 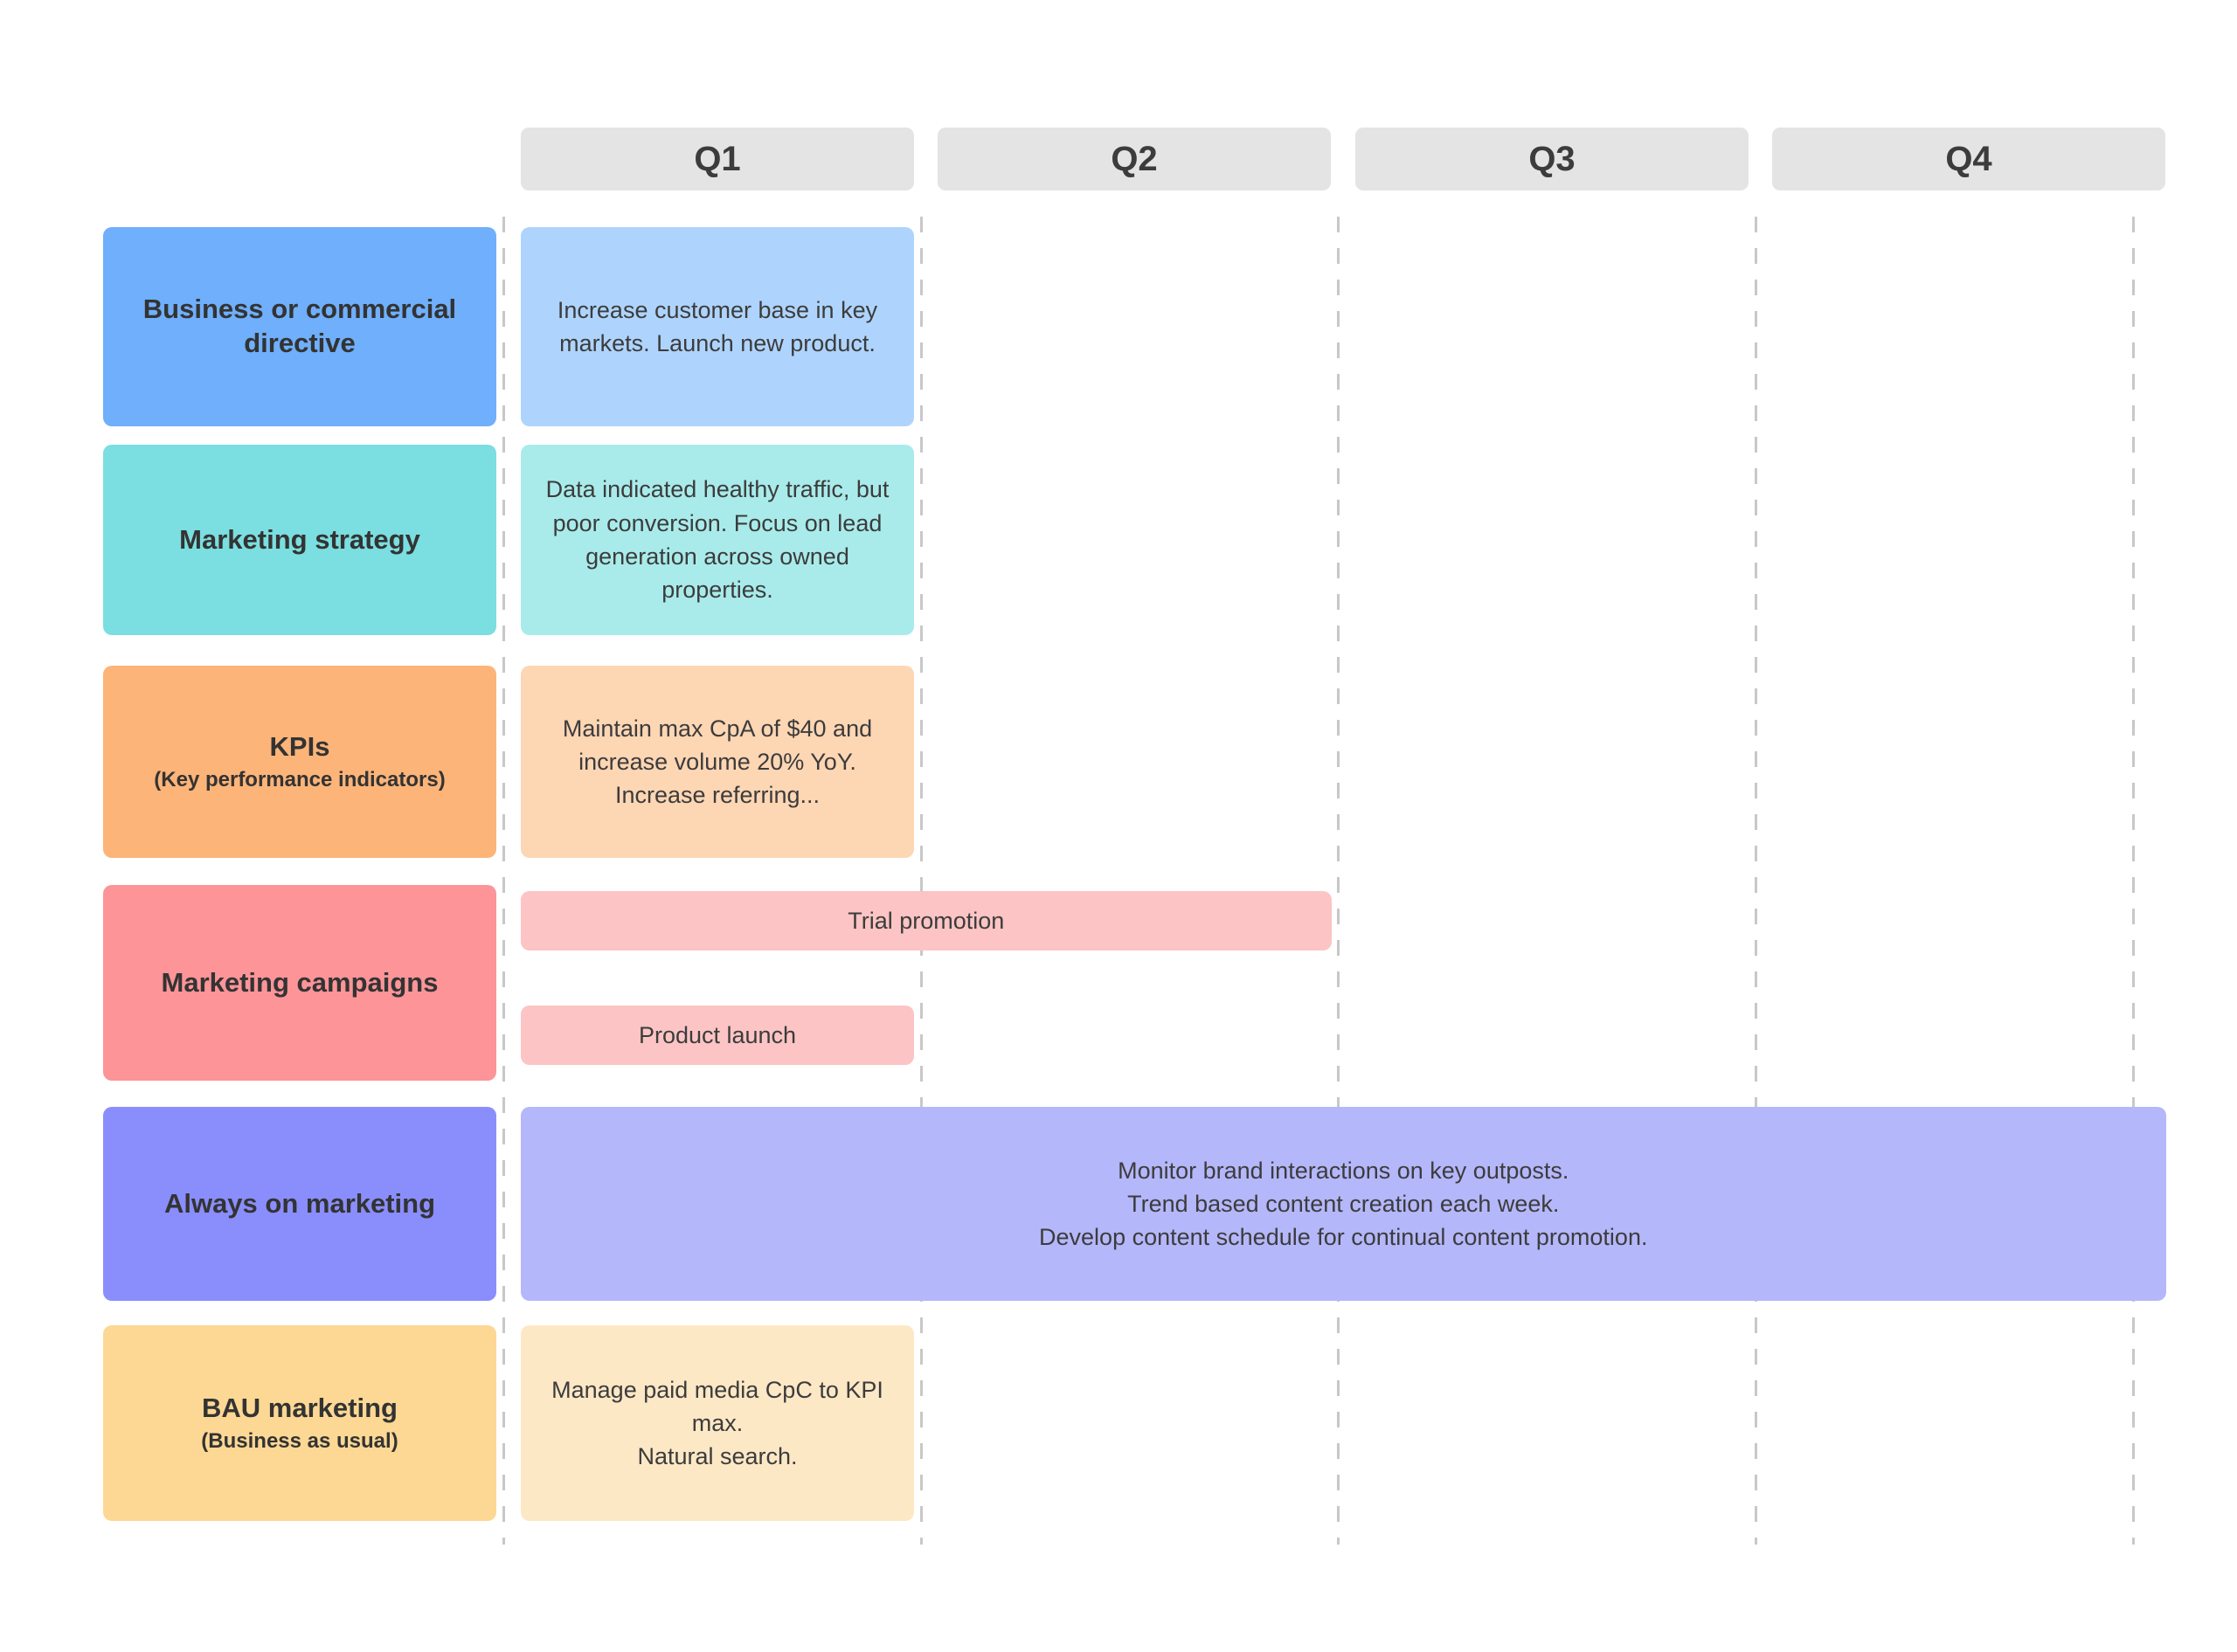 I want to click on row-label-title: Always on marketing, so click(x=299, y=1203).